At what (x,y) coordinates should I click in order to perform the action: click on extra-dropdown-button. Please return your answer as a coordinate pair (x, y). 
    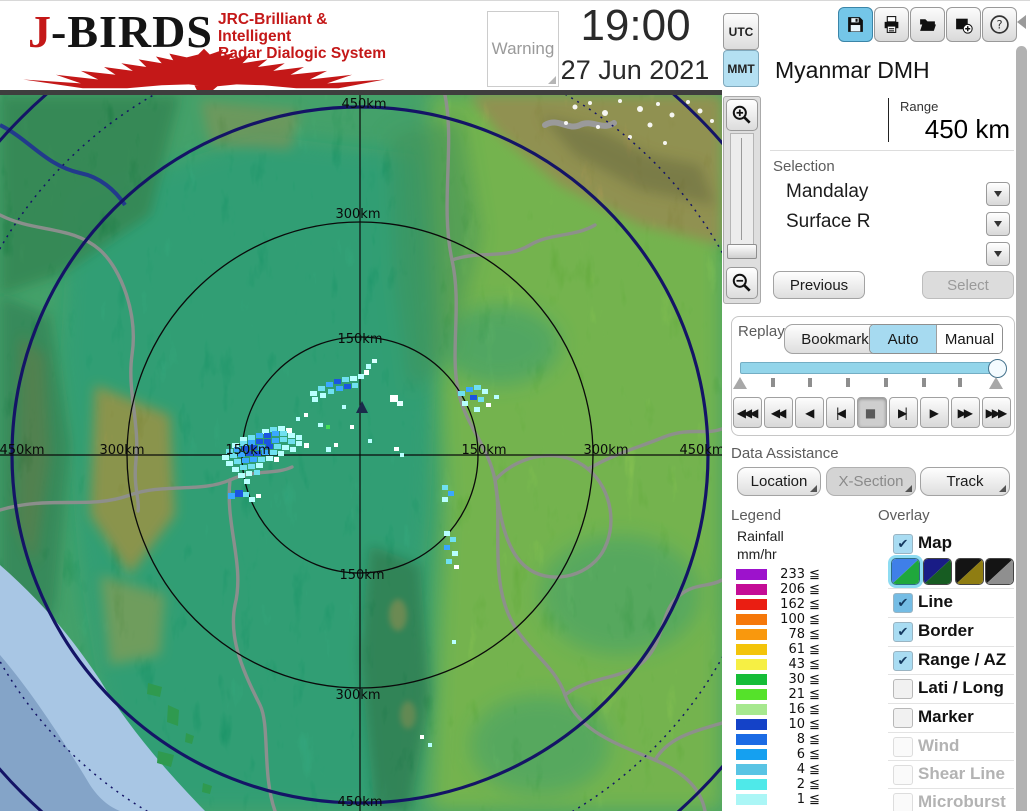
    Looking at the image, I should click on (998, 254).